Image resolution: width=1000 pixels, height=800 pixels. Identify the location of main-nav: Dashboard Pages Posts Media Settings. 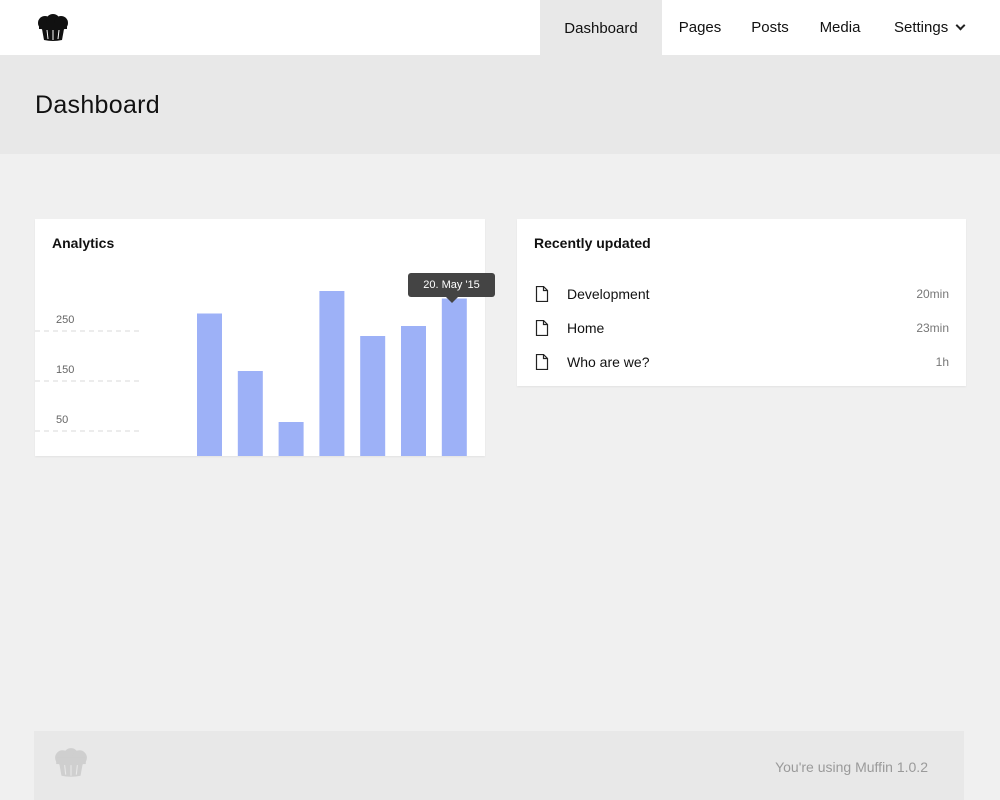
(770, 27).